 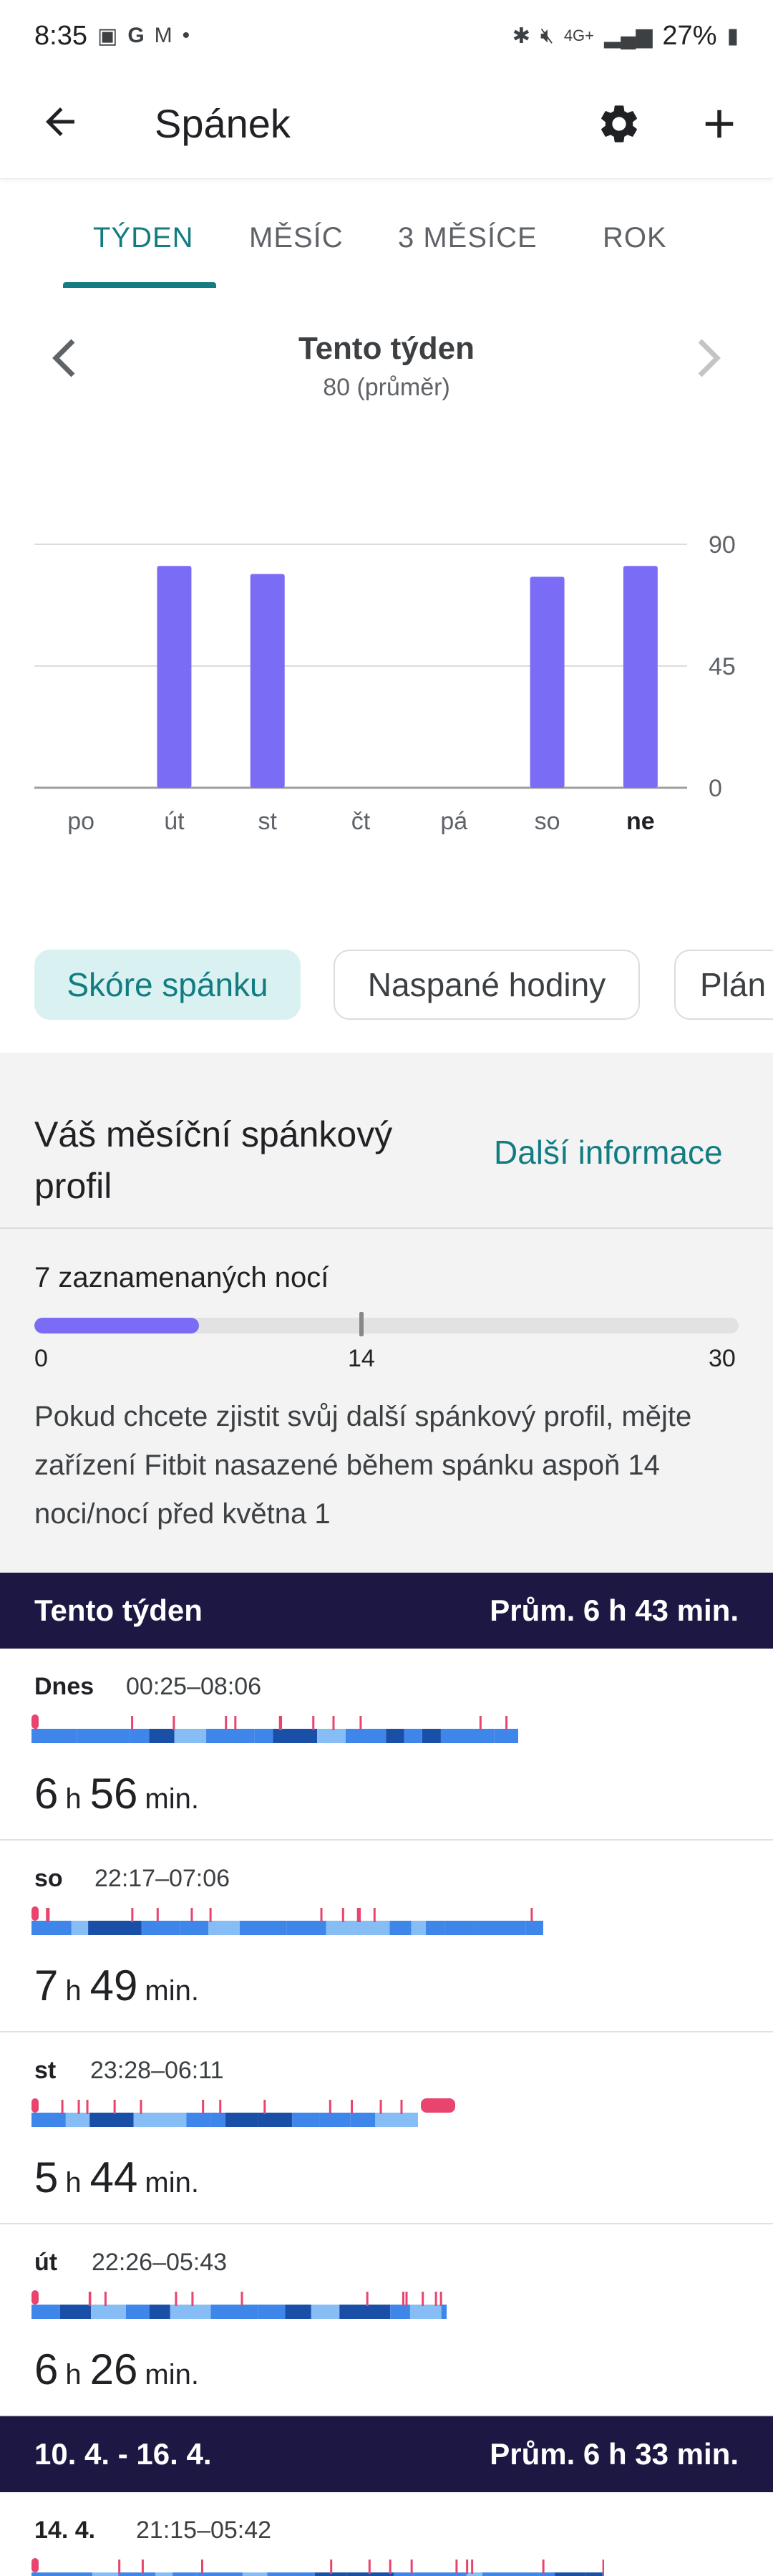 What do you see at coordinates (386, 1745) in the screenshot?
I see `sleep-entry: Dnes 00:25–08:06 6 h 56 min.` at bounding box center [386, 1745].